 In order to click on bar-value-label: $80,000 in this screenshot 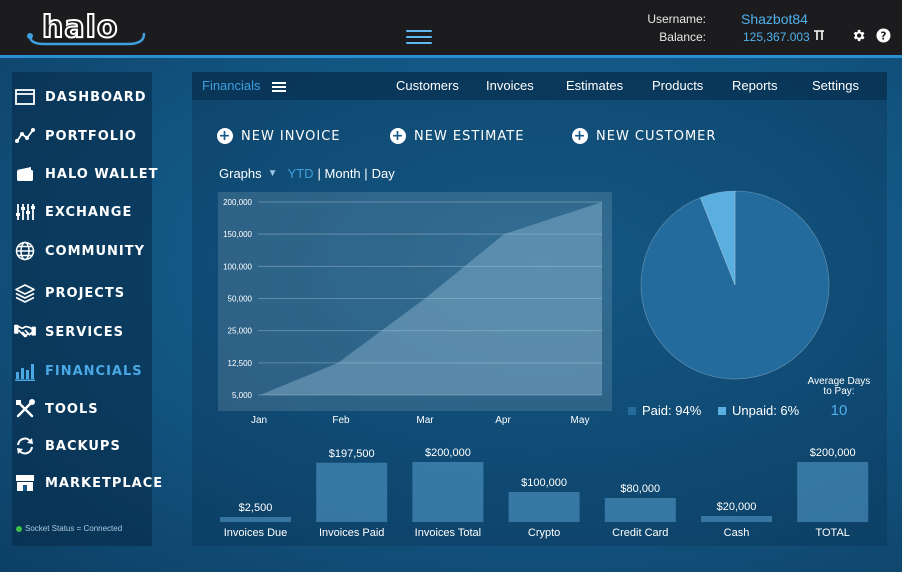, I will do `click(640, 489)`.